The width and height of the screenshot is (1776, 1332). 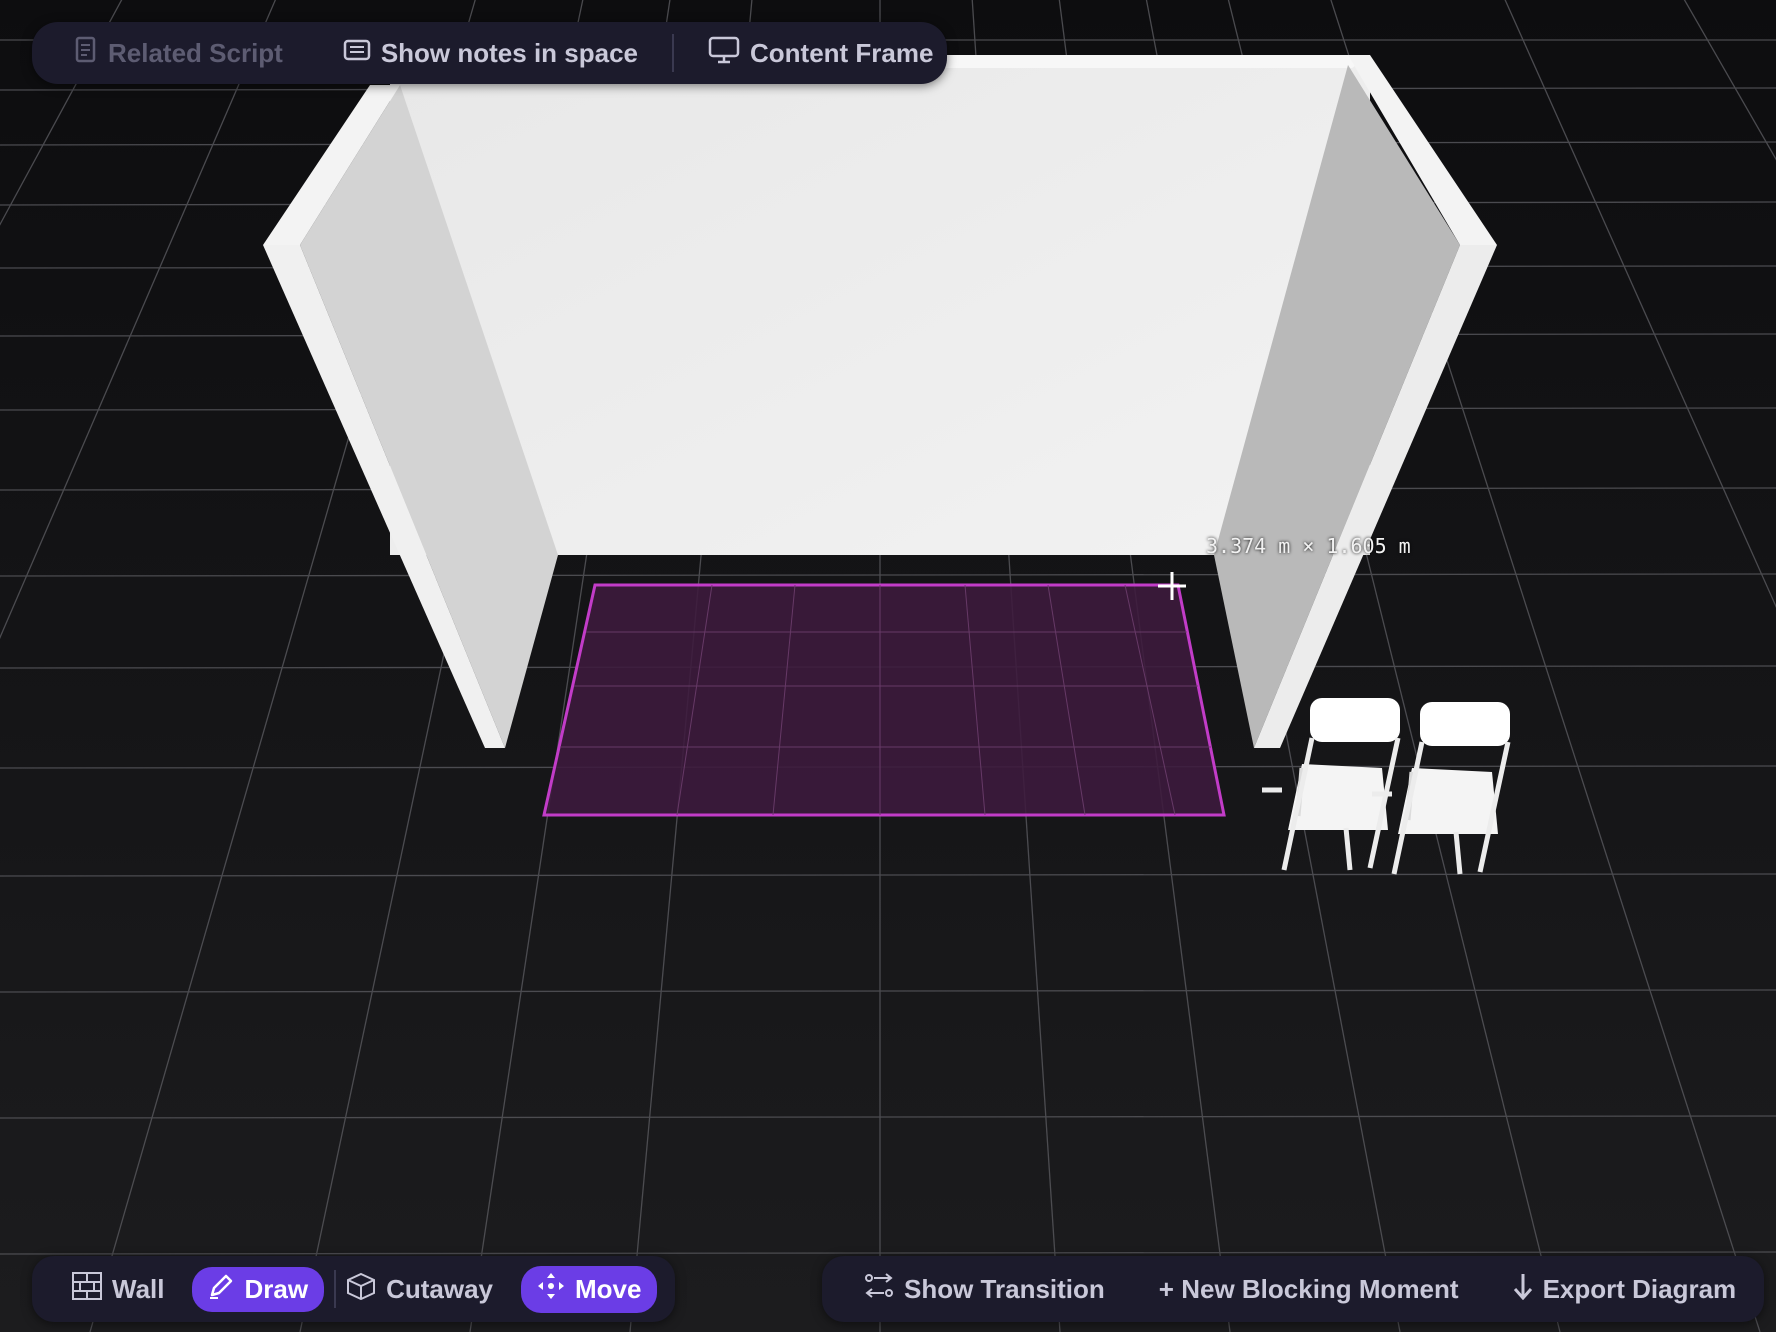 What do you see at coordinates (724, 53) in the screenshot?
I see `monitor-icon` at bounding box center [724, 53].